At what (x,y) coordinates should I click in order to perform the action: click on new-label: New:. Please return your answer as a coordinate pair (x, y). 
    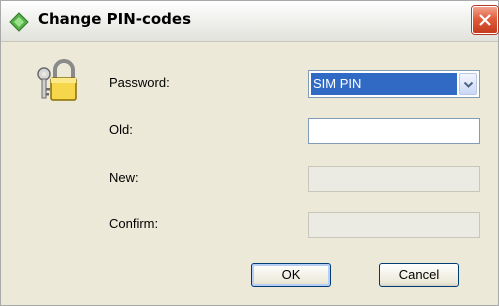
    Looking at the image, I should click on (124, 177).